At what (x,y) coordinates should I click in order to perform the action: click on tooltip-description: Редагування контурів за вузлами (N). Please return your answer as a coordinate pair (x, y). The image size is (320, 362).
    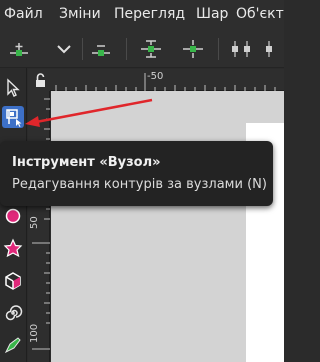
    Looking at the image, I should click on (139, 184).